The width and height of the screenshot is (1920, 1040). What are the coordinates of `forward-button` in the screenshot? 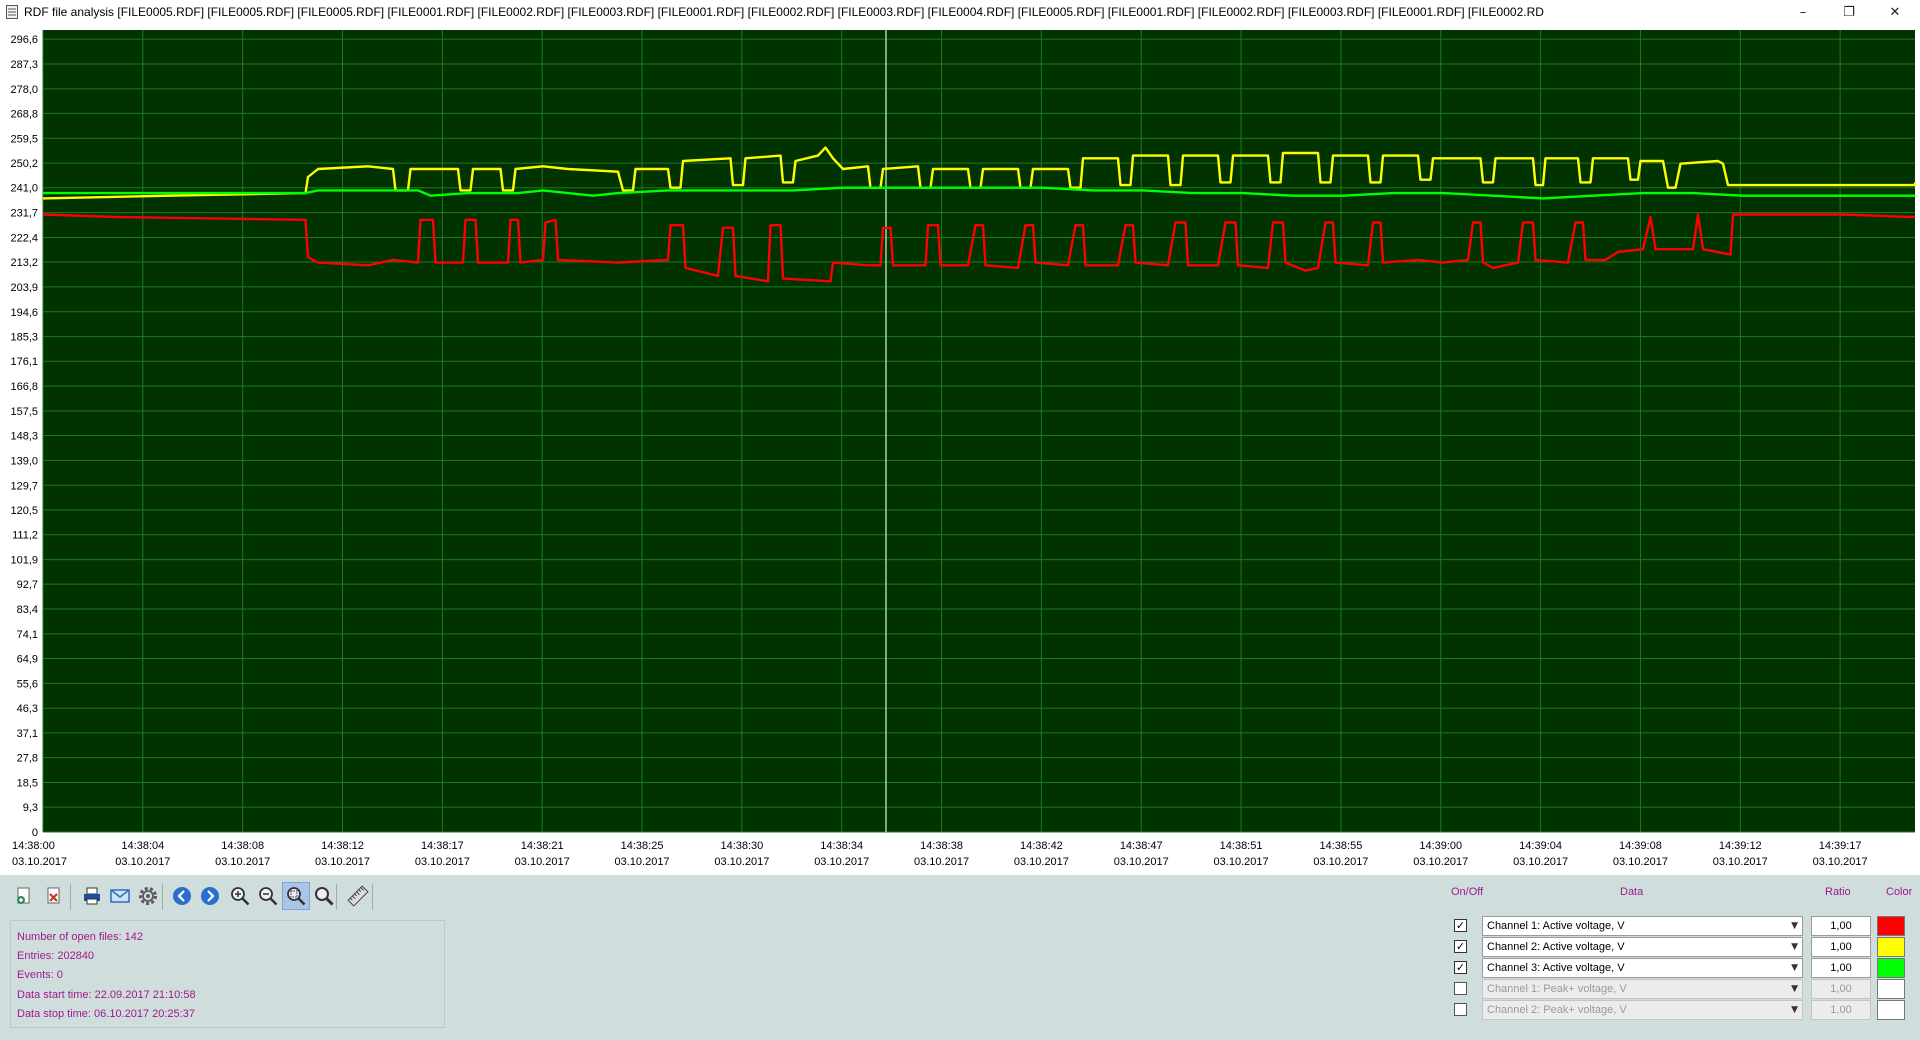 It's located at (210, 896).